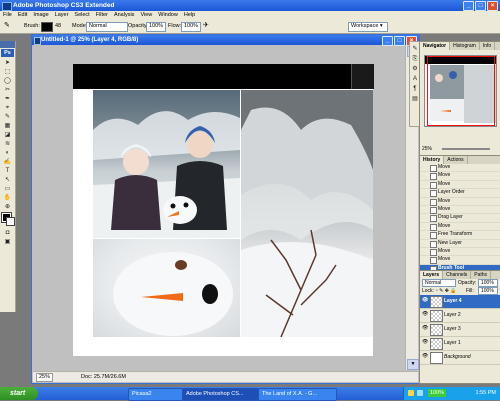  What do you see at coordinates (460, 218) in the screenshot?
I see `history-item: Drag Layer` at bounding box center [460, 218].